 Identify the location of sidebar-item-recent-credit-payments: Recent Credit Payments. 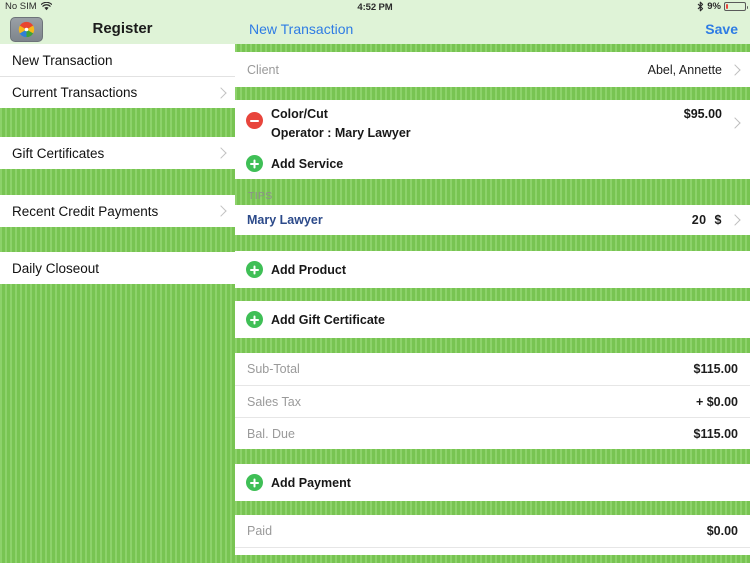
(117, 211).